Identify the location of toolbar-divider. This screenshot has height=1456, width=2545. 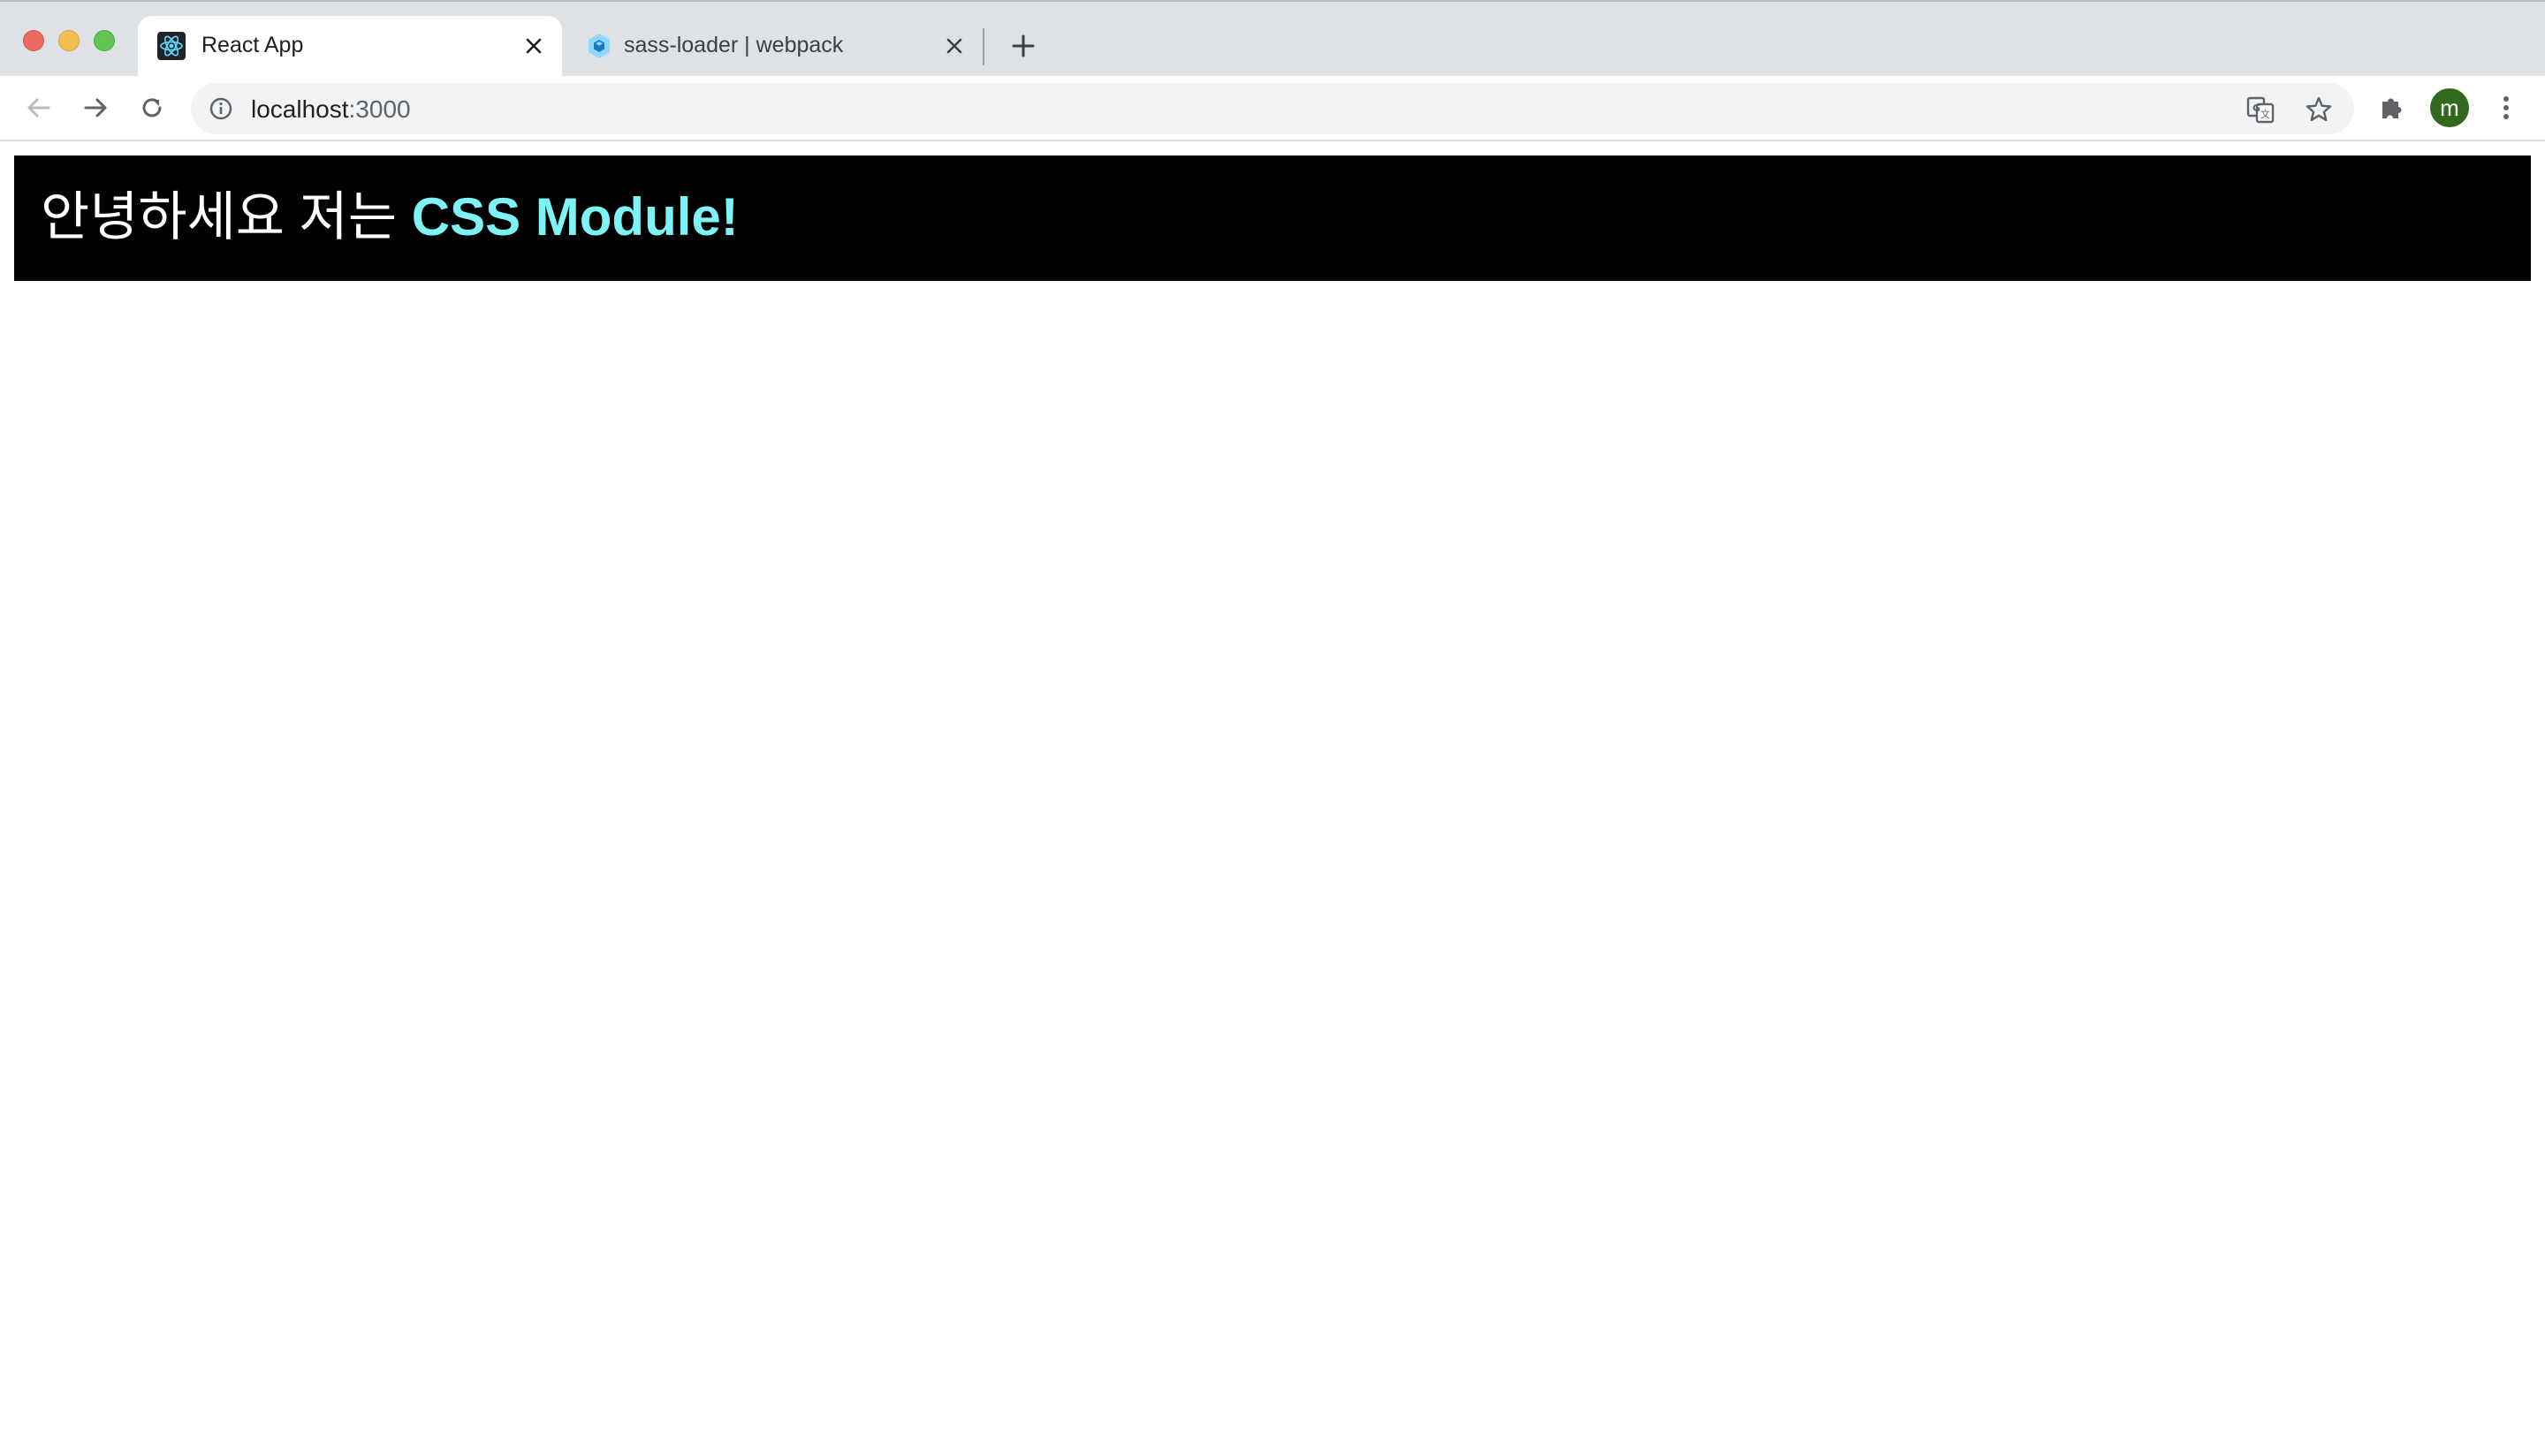
(1272, 140).